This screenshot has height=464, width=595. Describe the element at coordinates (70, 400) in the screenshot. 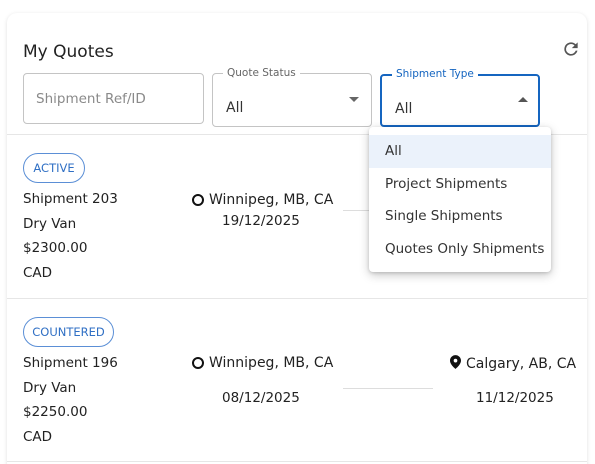

I see `quote-info: Shipment 196 Dry Van $2250.00 CAD` at that location.